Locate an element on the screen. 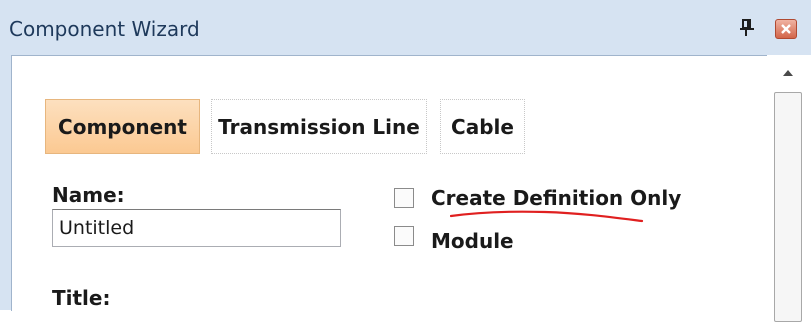 The width and height of the screenshot is (811, 322). window-title: Component Wizard is located at coordinates (104, 29).